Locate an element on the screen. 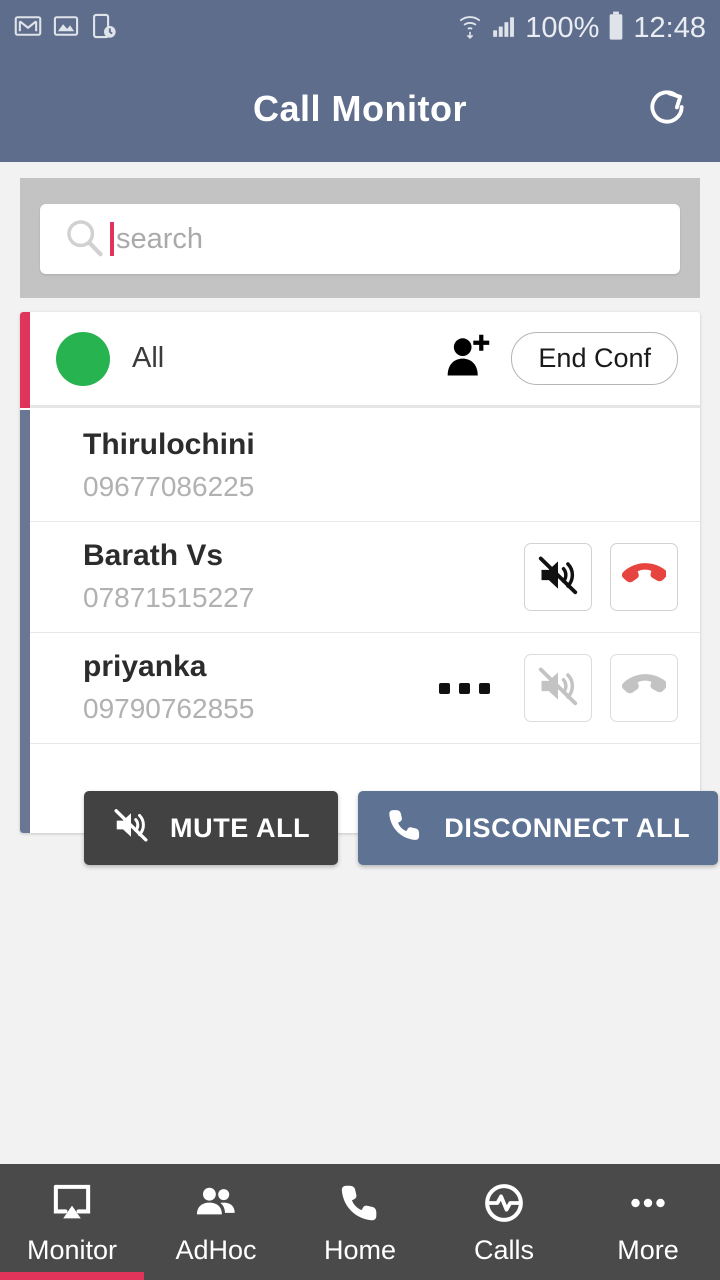 The width and height of the screenshot is (720, 1280). mute-all-button: MUTE ALL is located at coordinates (211, 828).